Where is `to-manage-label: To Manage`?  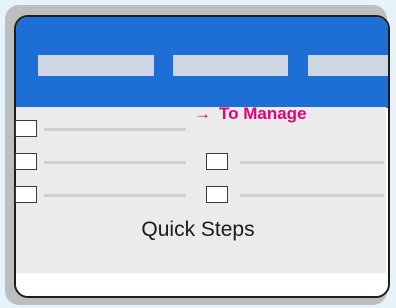
to-manage-label: To Manage is located at coordinates (263, 113).